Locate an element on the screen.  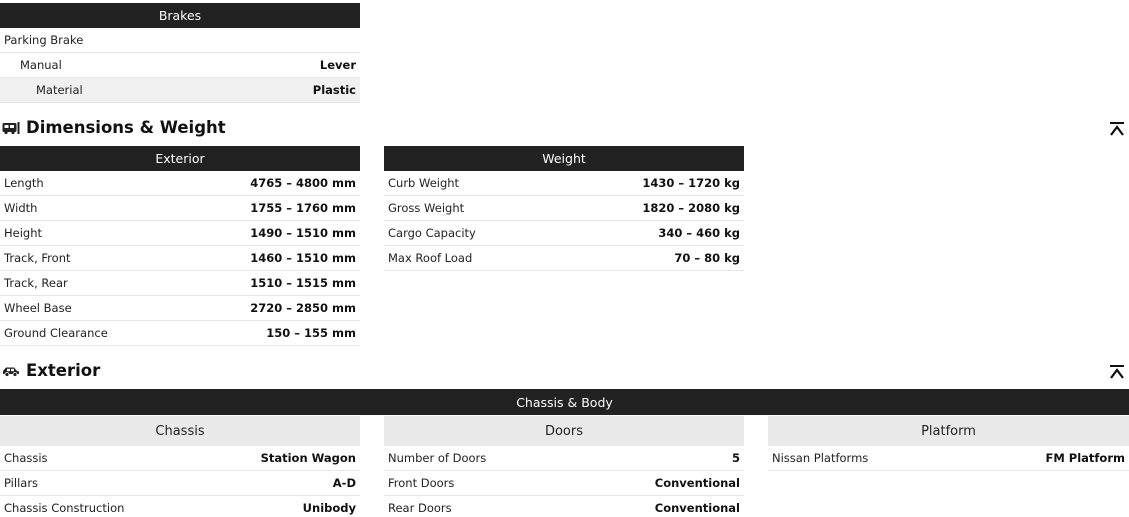
chassis-body-header: Chassis & Body is located at coordinates (564, 402).